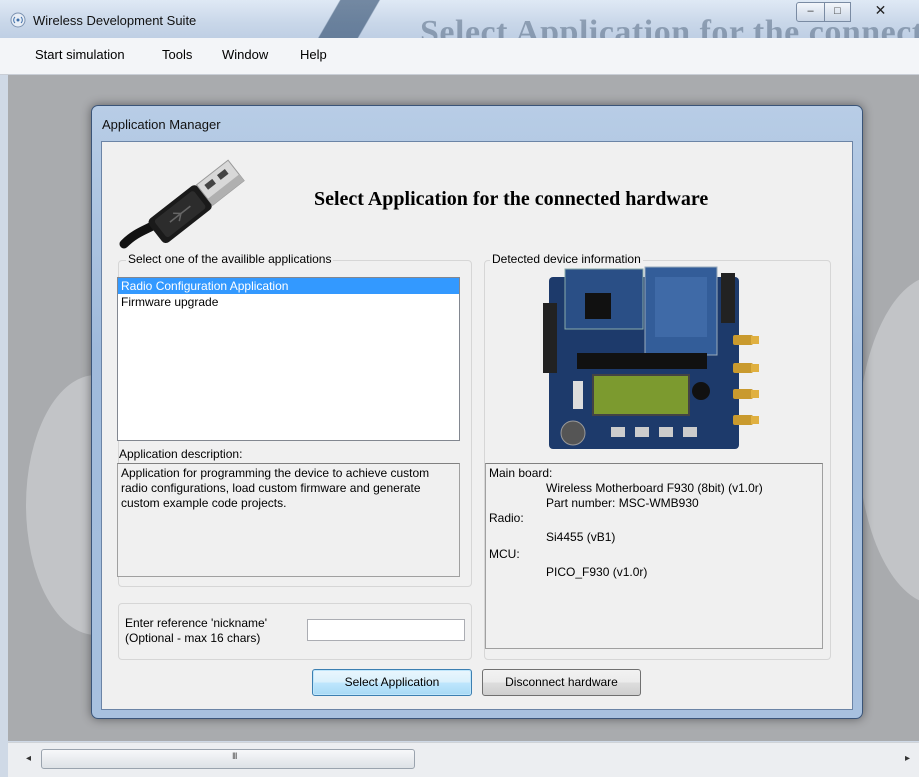 This screenshot has height=777, width=919. Describe the element at coordinates (654, 488) in the screenshot. I see `main-board-name: Wireless Motherboard F930 (8bit) (v1.0r)` at that location.